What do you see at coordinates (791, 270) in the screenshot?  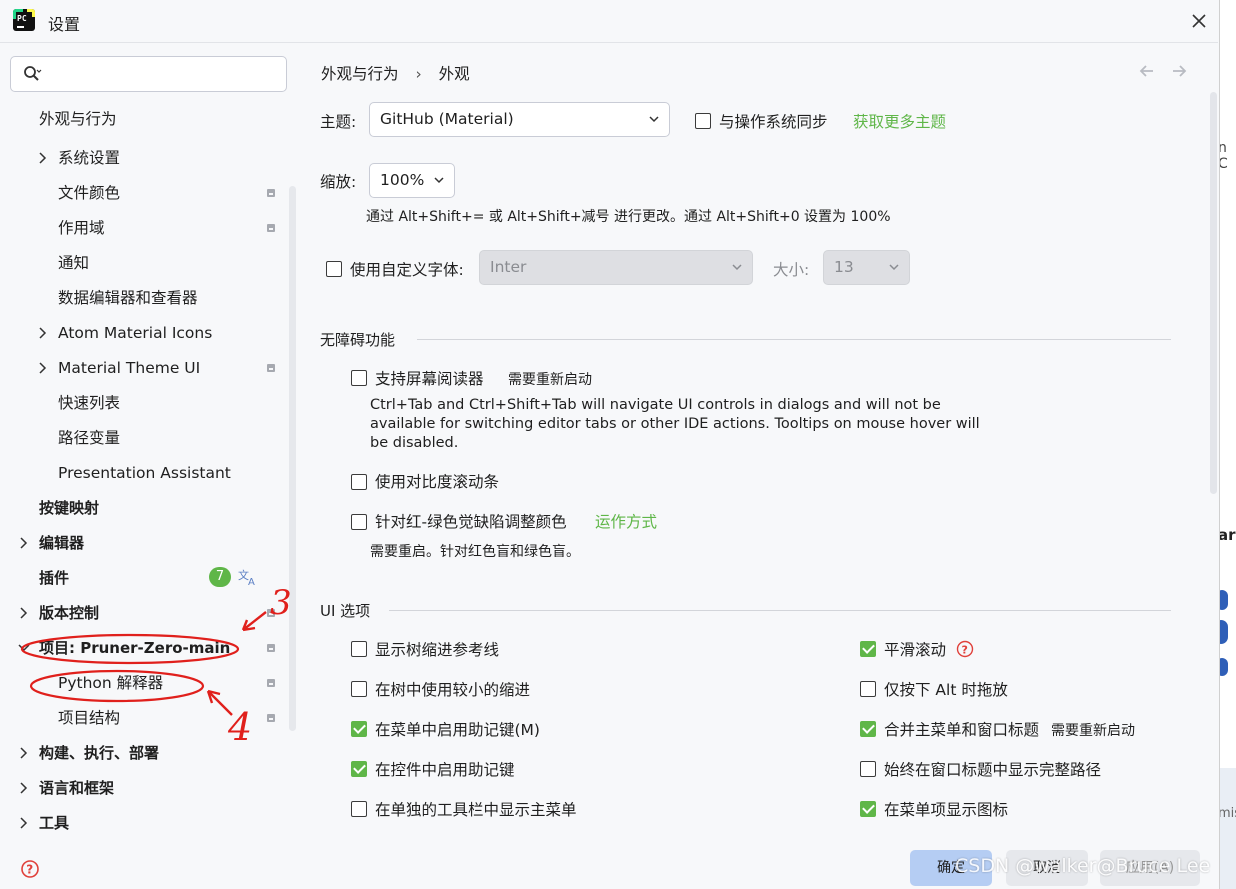 I see `font-size-label: 大小:` at bounding box center [791, 270].